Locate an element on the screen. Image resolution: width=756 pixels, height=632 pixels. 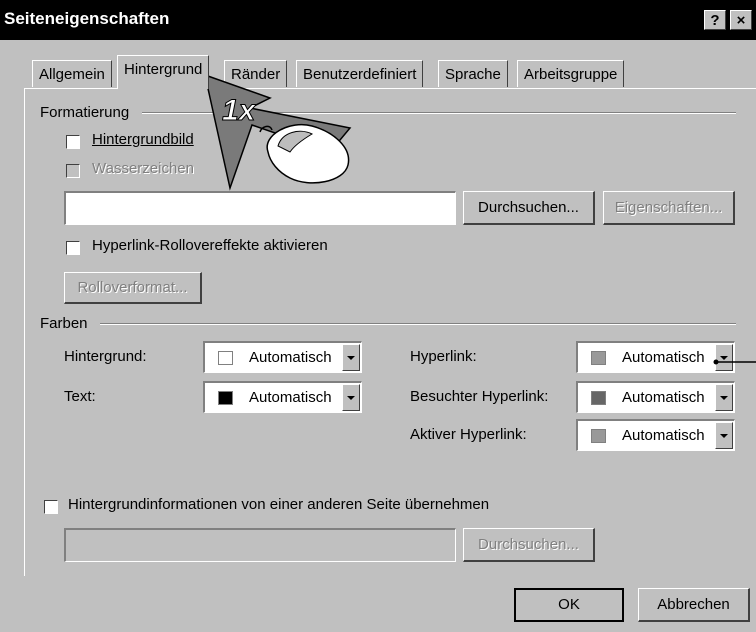
click-count-label: 1x is located at coordinates (239, 110).